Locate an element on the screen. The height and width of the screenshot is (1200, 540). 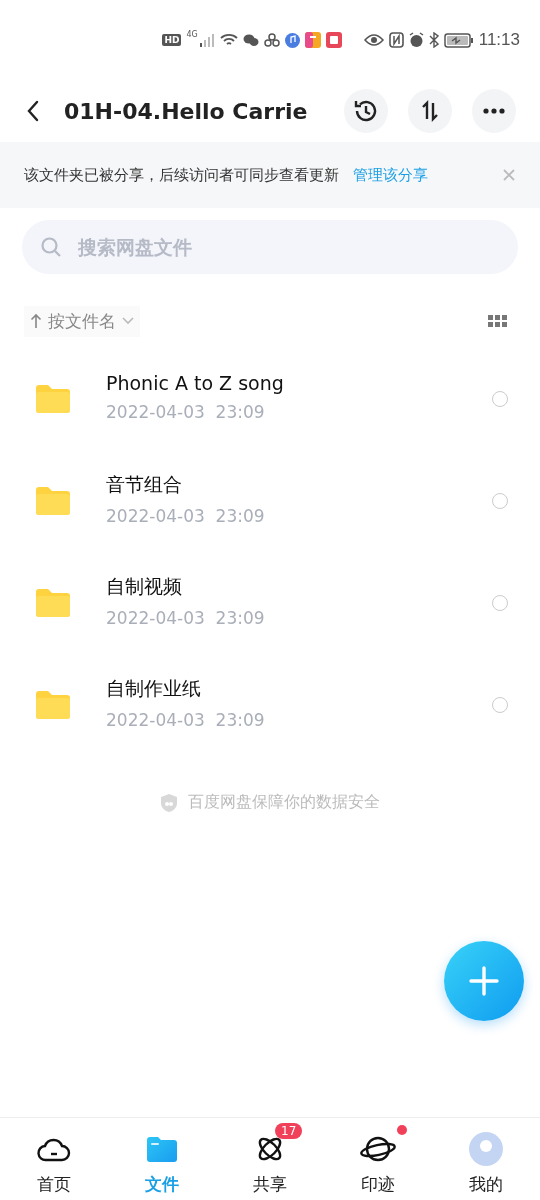
sort-button: 按文件名 is located at coordinates (82, 321).